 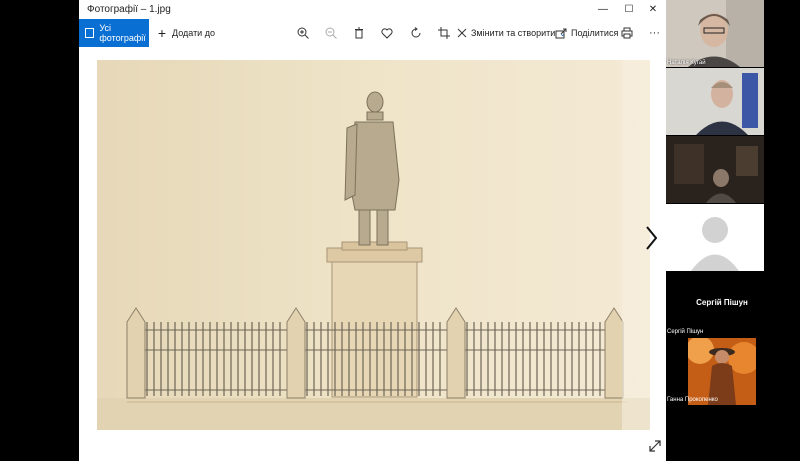 I want to click on participant-tile: Наталія Кугай, so click(x=715, y=33).